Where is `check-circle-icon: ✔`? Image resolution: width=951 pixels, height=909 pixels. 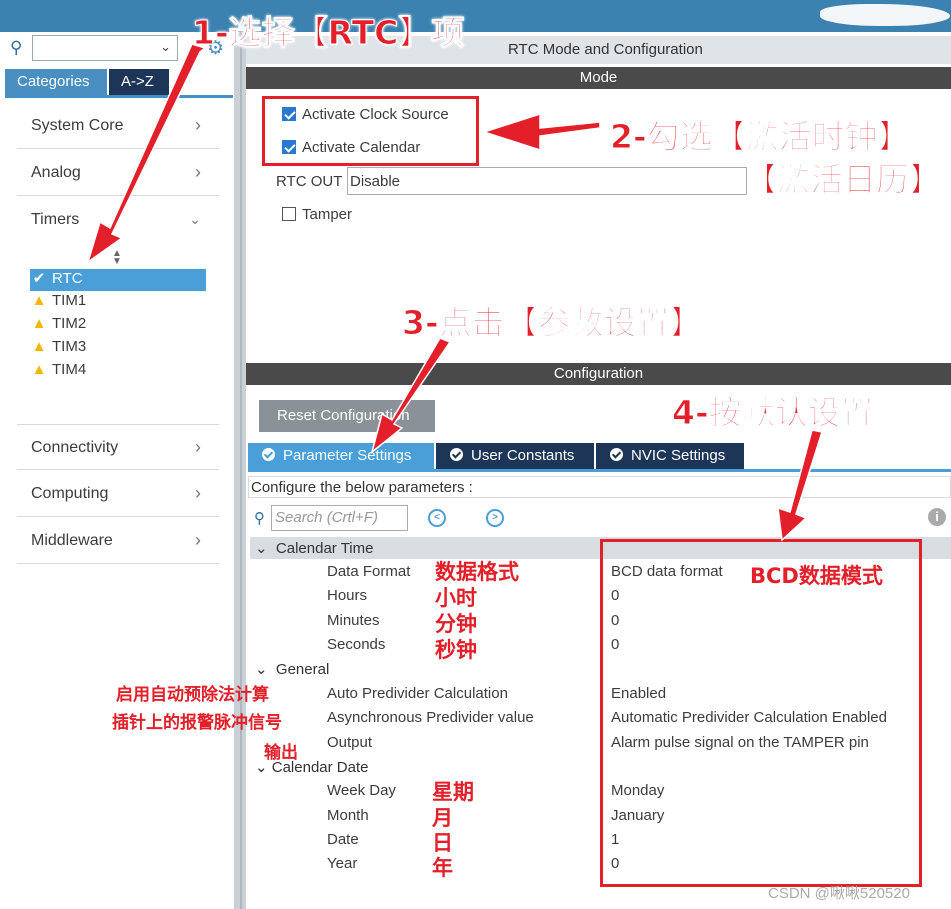
check-circle-icon: ✔ is located at coordinates (39, 278).